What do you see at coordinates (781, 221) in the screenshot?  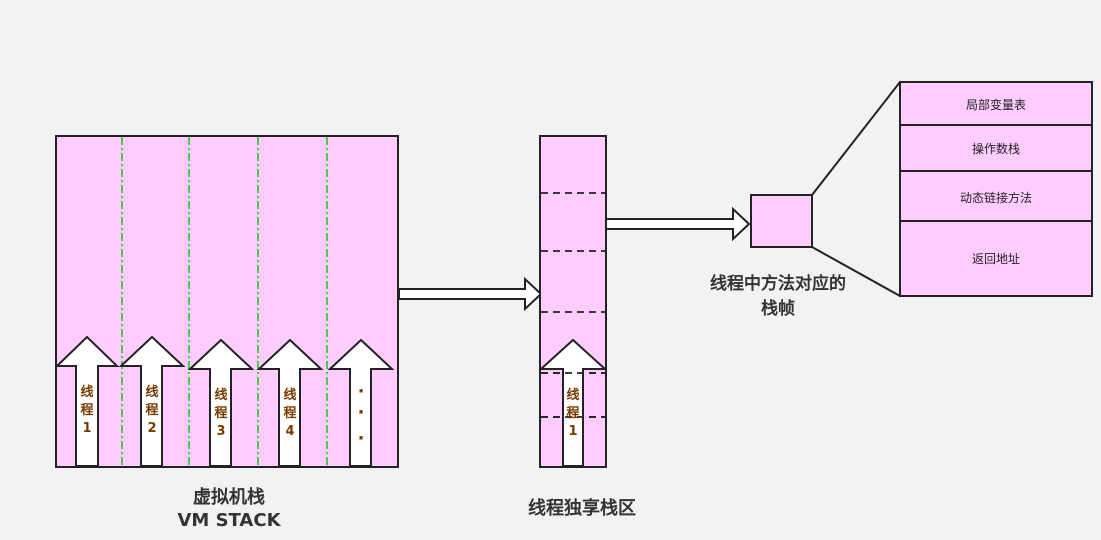 I see `method-frame-box` at bounding box center [781, 221].